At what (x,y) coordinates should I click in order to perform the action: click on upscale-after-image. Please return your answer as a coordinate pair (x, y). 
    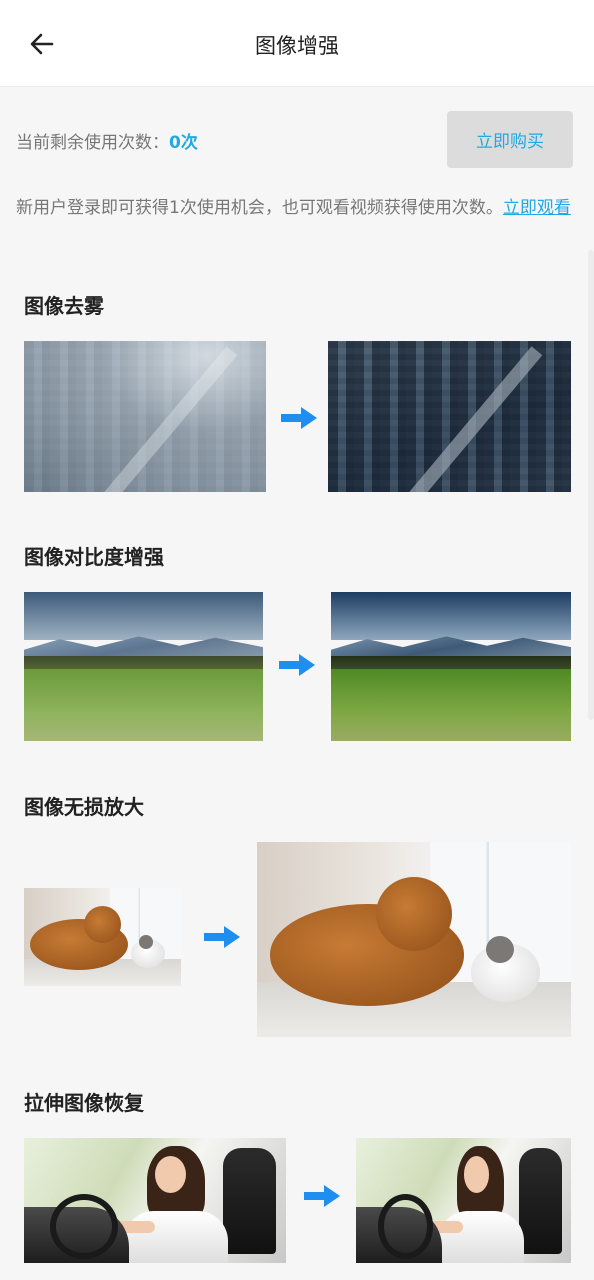
    Looking at the image, I should click on (414, 939).